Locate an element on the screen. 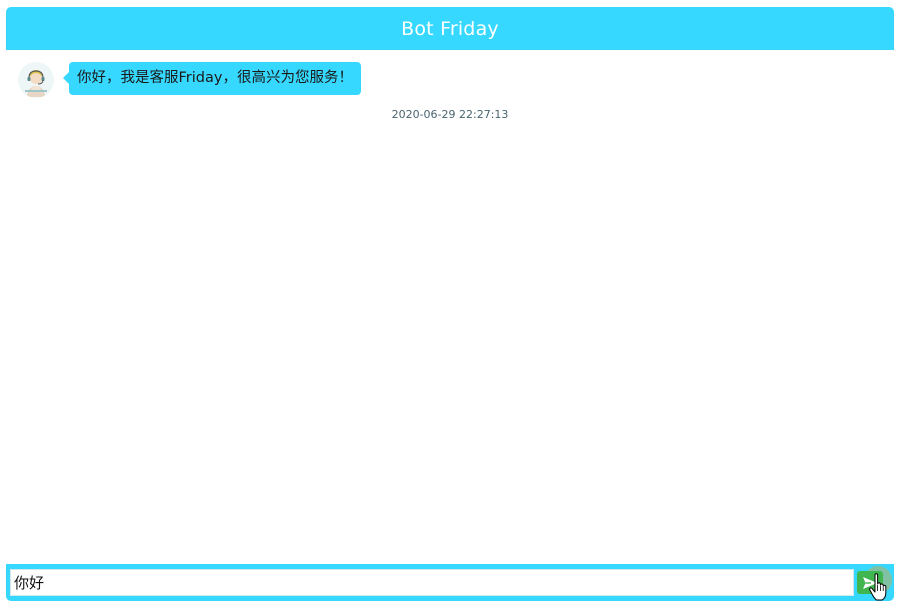 The image size is (902, 608). message-timestamp: 2020-06-29 22:27:13 is located at coordinates (450, 114).